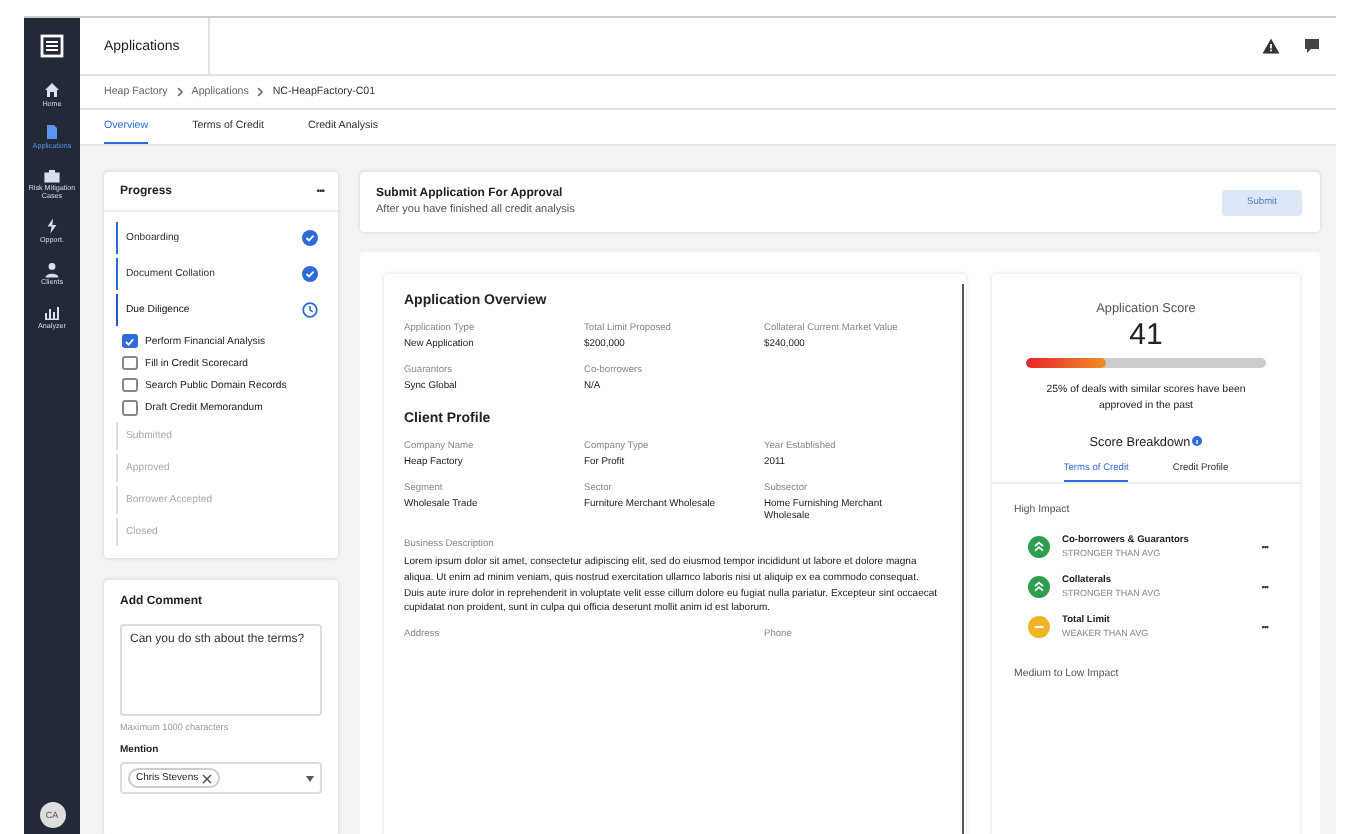  I want to click on home-icon, so click(52, 90).